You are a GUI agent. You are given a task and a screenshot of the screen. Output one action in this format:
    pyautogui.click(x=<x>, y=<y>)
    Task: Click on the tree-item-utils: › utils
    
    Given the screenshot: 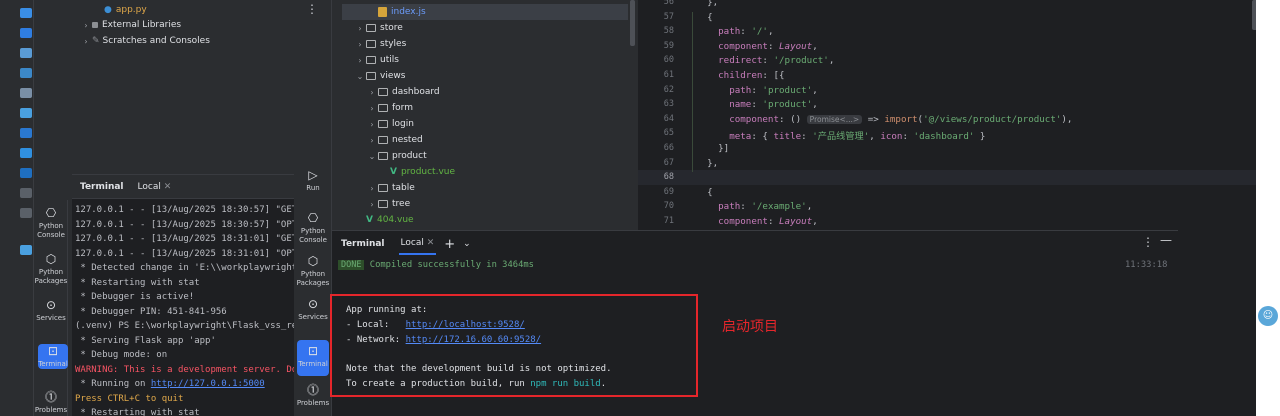 What is the action you would take?
    pyautogui.click(x=376, y=60)
    